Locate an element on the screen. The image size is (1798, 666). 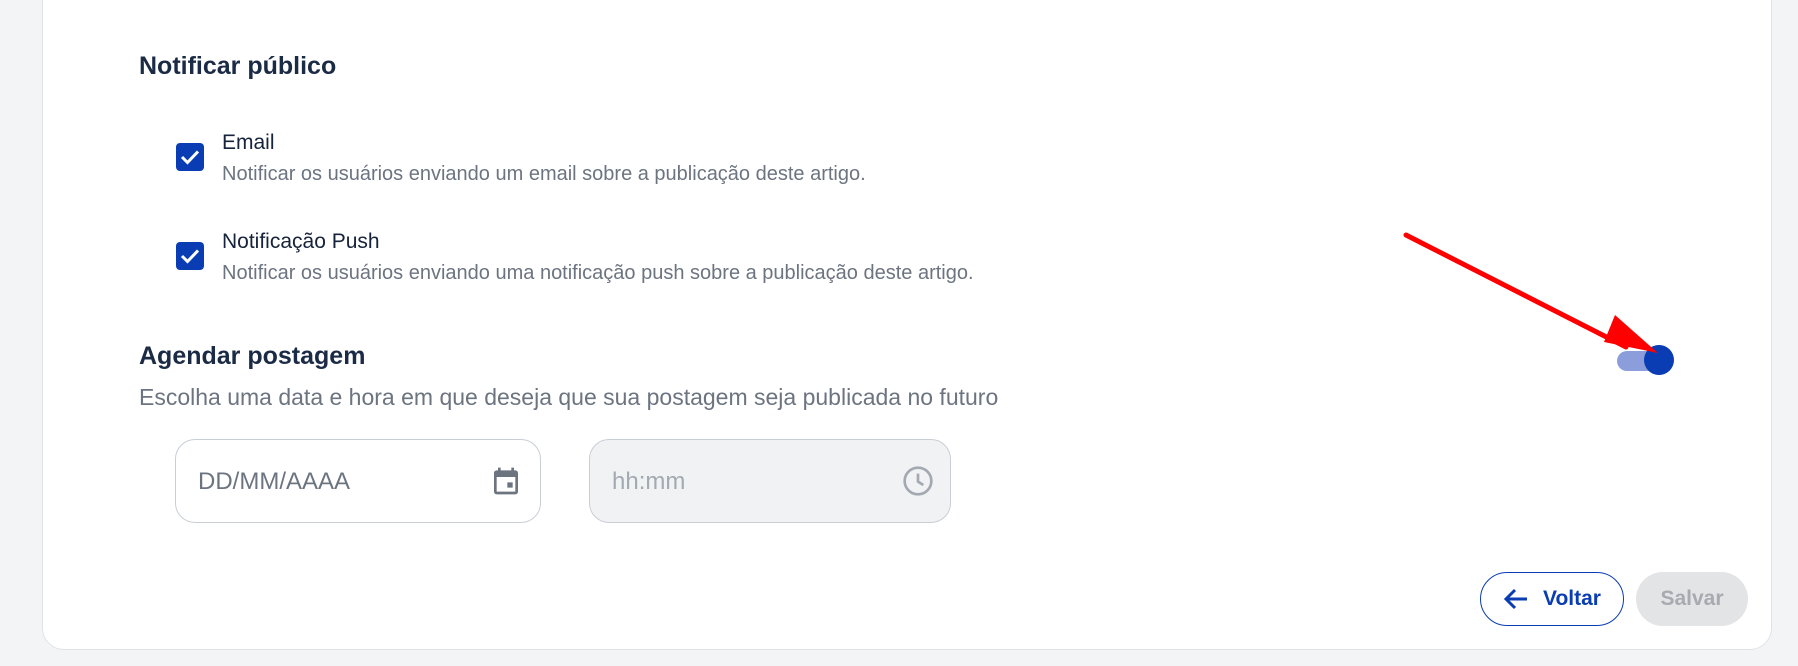
date-field is located at coordinates (358, 481).